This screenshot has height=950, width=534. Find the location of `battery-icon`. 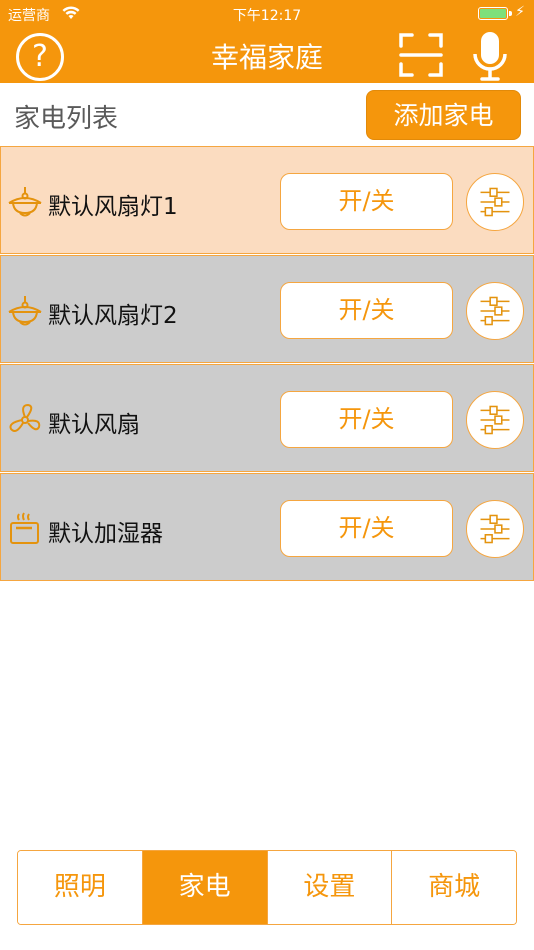

battery-icon is located at coordinates (493, 13).